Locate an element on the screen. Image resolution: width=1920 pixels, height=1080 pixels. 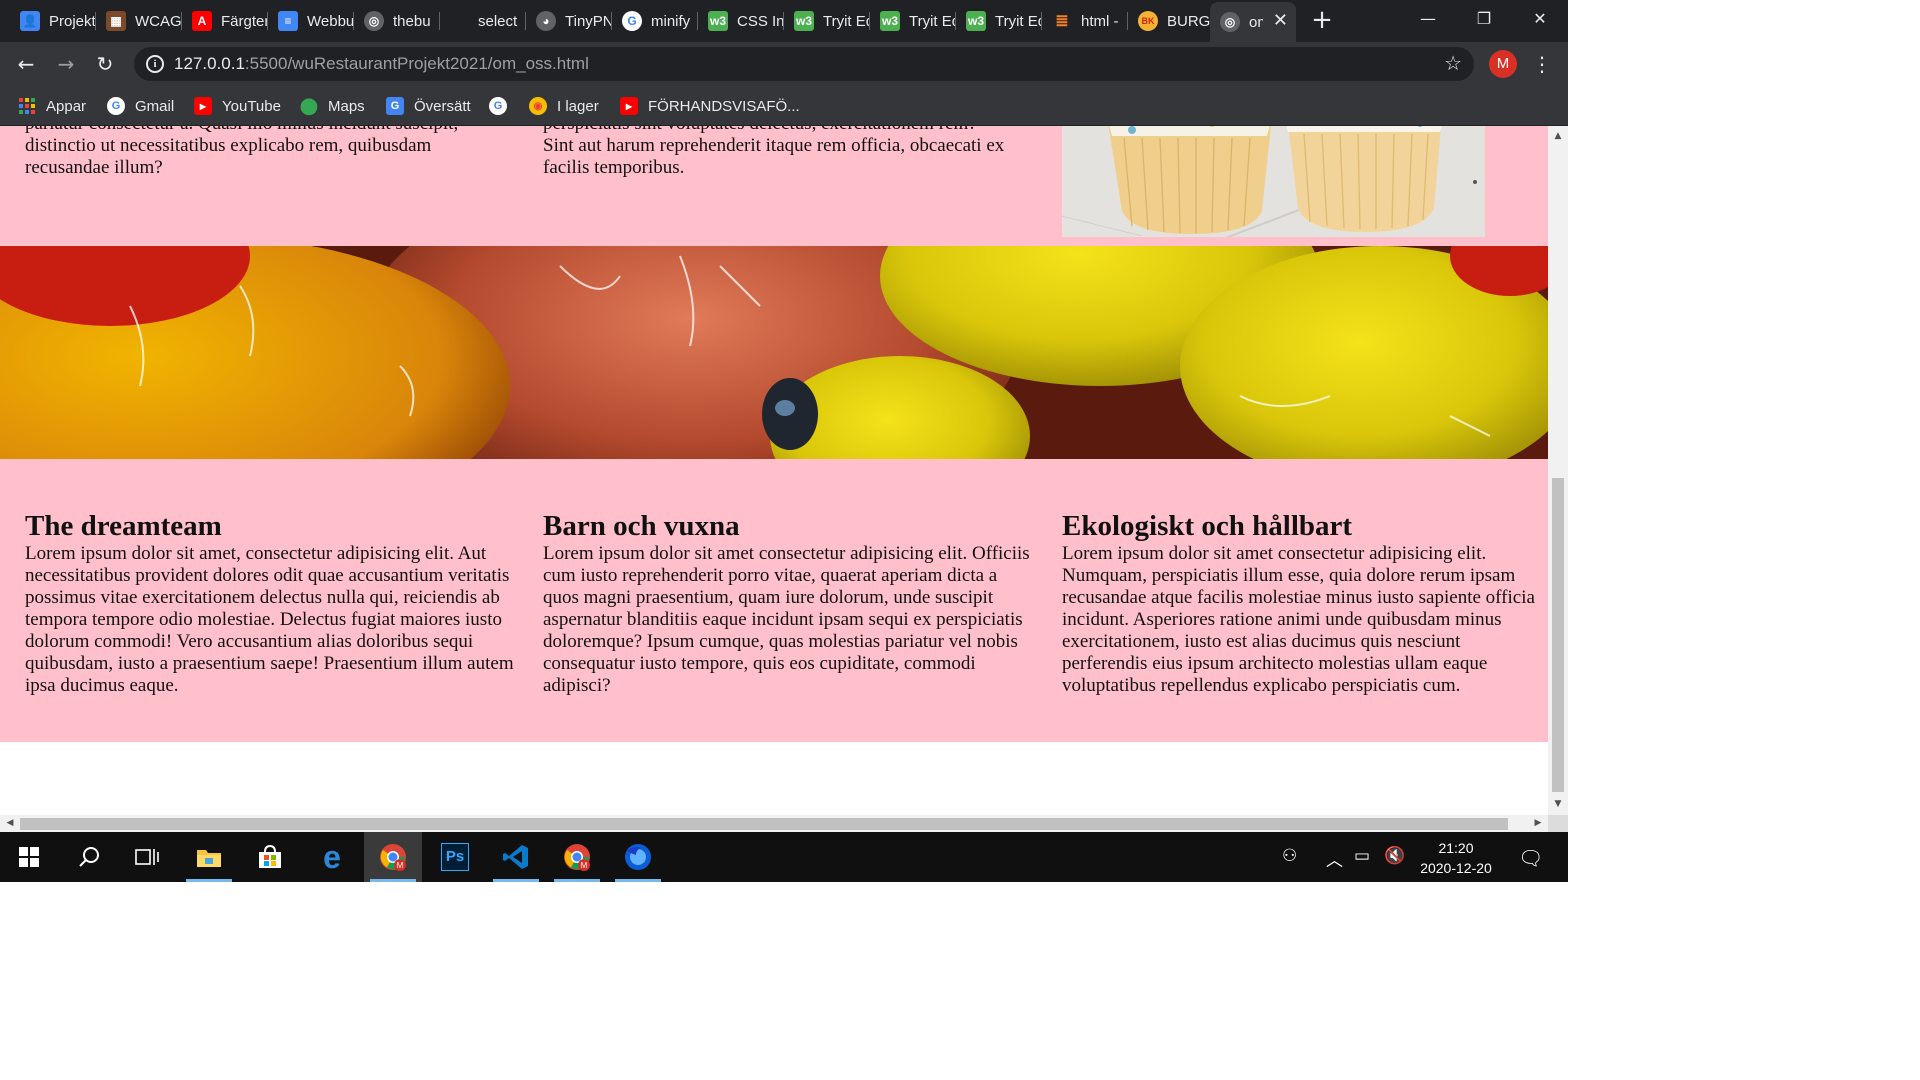
bookmark-maps: ⬤ Maps is located at coordinates (332, 106).